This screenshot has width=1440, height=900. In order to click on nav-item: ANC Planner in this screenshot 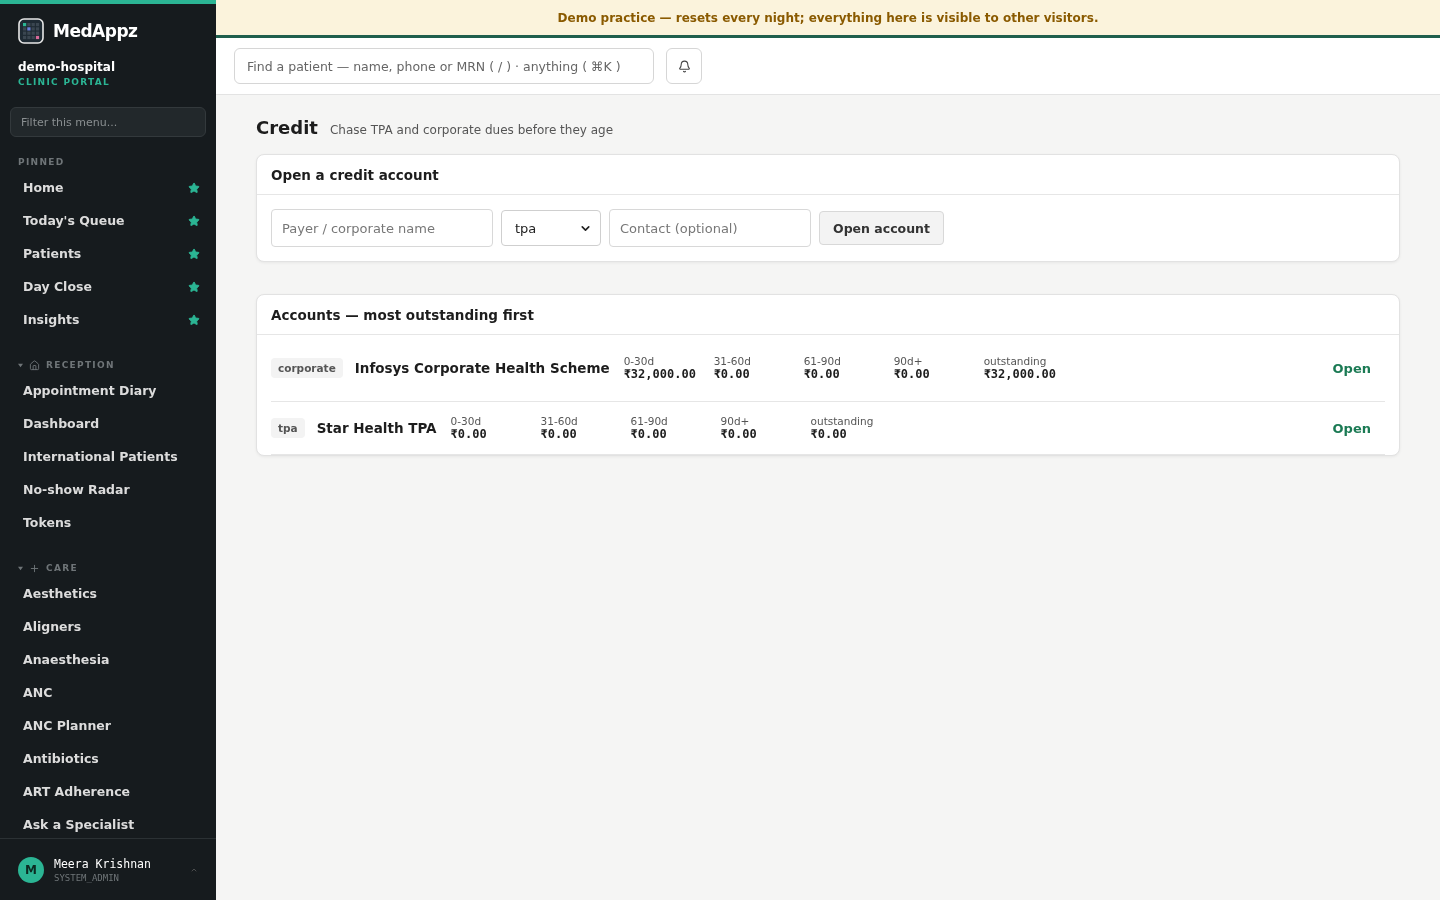, I will do `click(108, 725)`.